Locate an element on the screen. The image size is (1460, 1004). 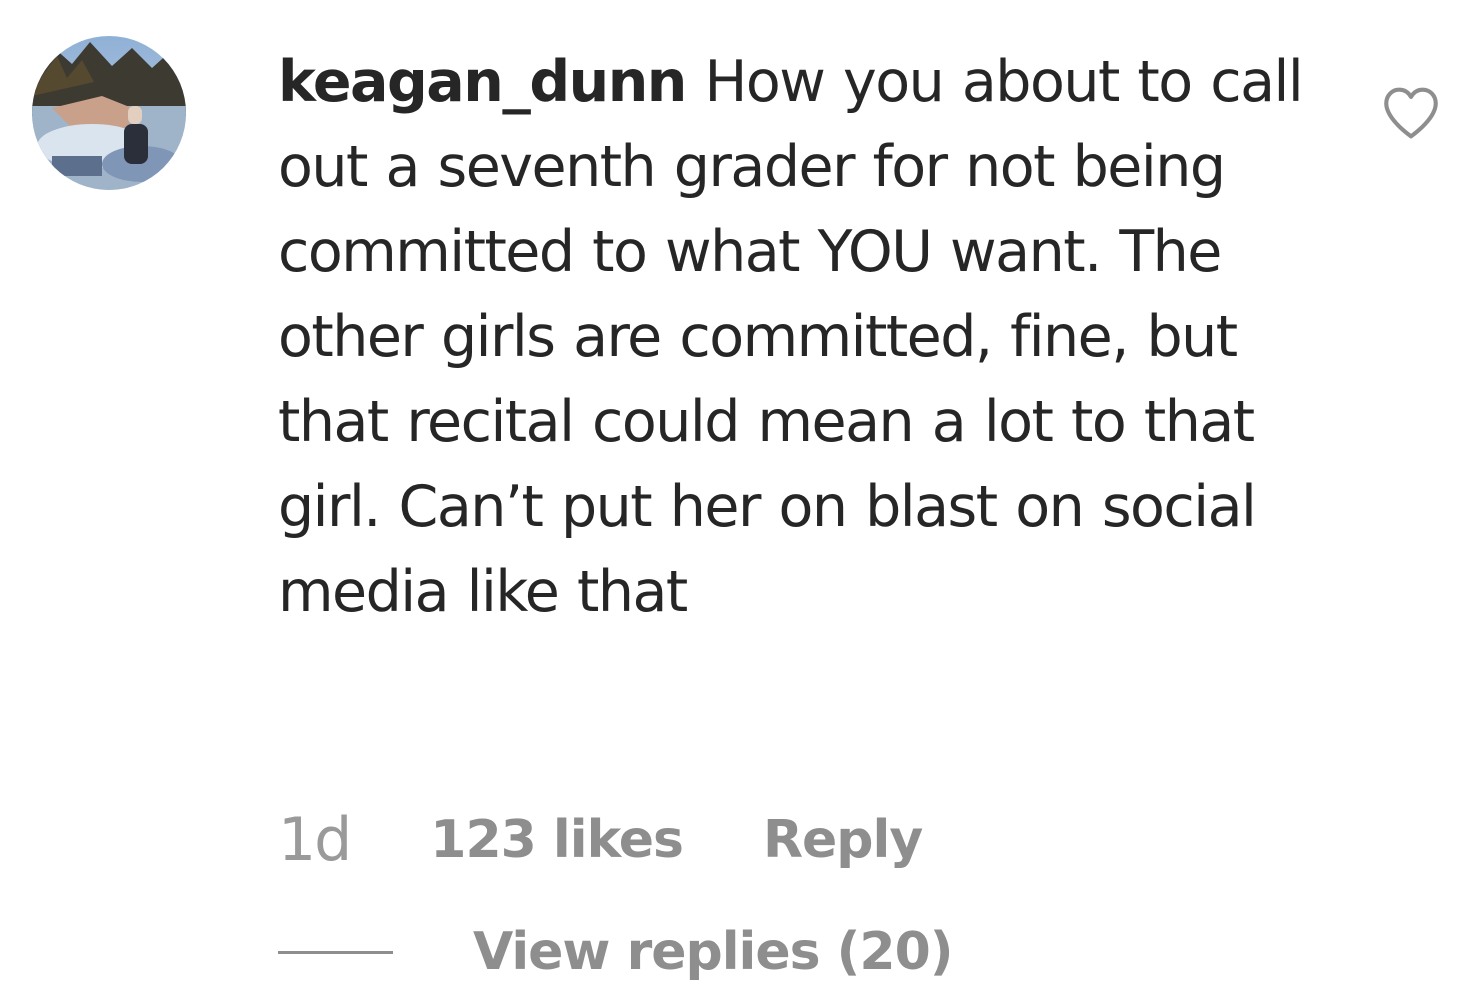
comment-meta: 1d 123 likes Reply is located at coordinates (600, 840).